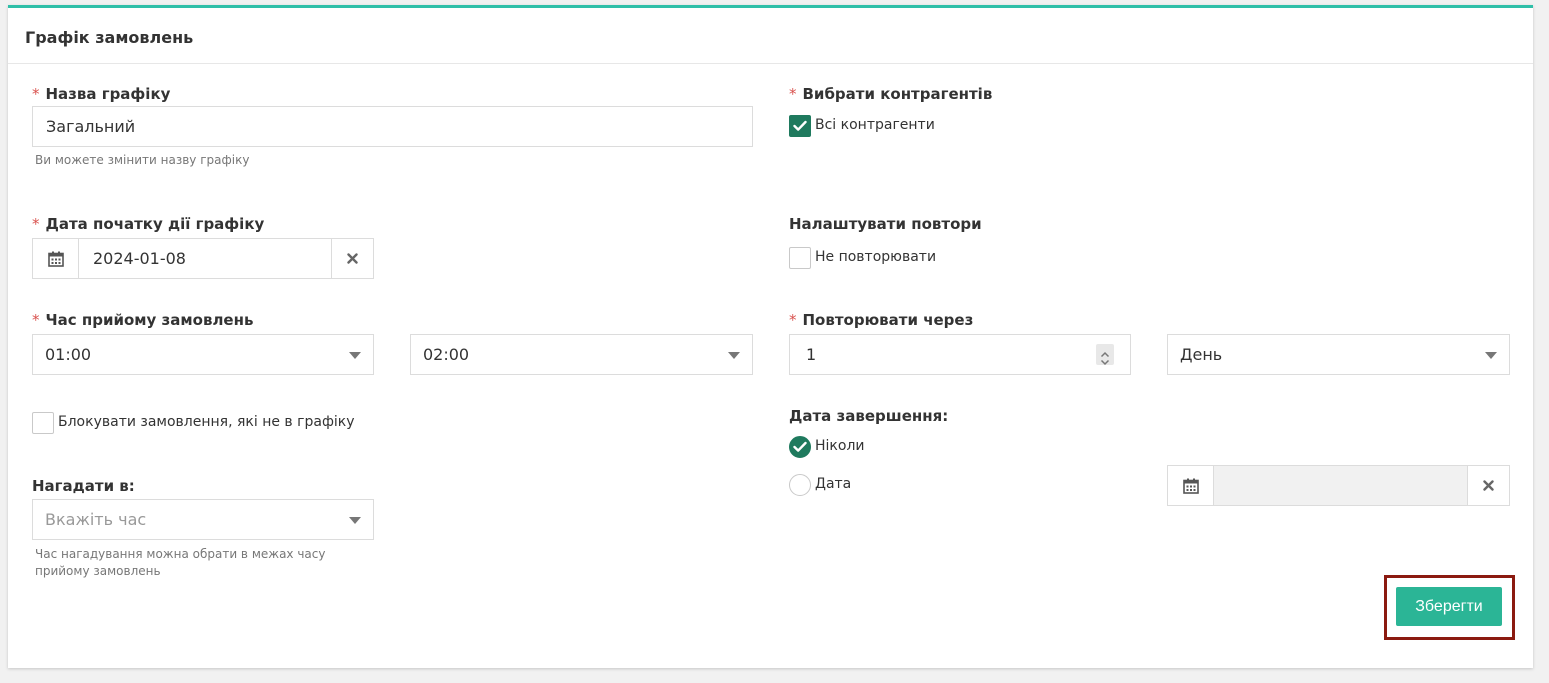 Image resolution: width=1549 pixels, height=683 pixels. What do you see at coordinates (1105, 355) in the screenshot?
I see `number-spinner-icon` at bounding box center [1105, 355].